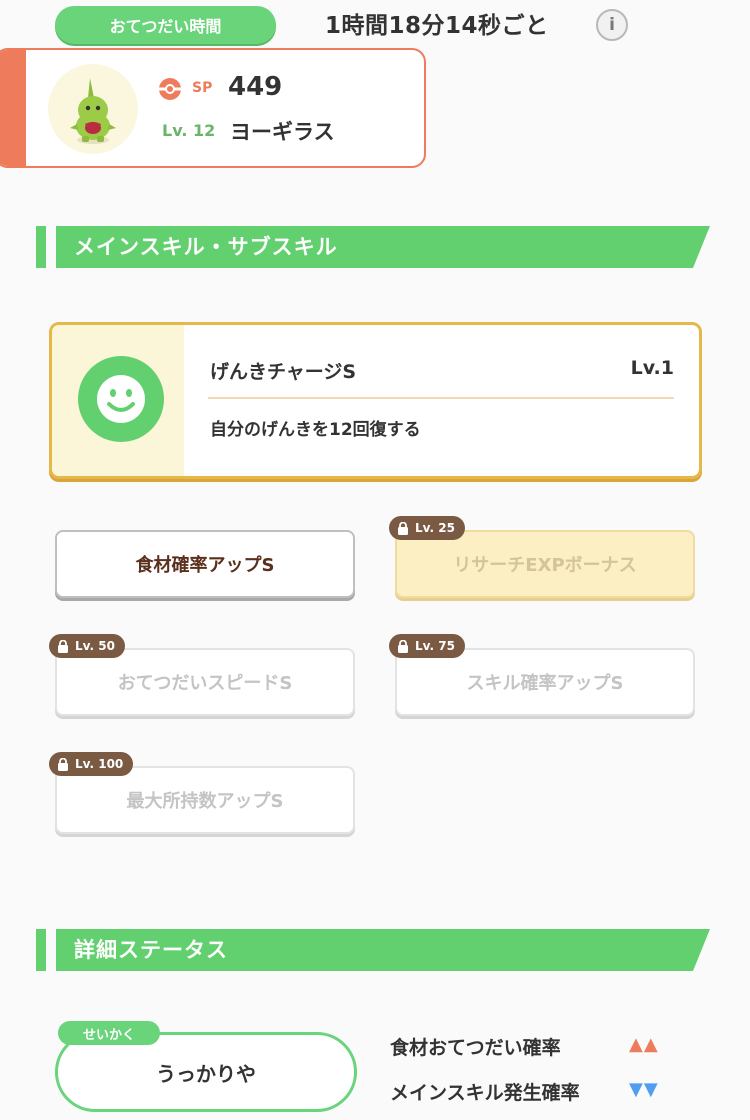 This screenshot has width=750, height=1120. I want to click on lock-badge: Lv. 25, so click(427, 528).